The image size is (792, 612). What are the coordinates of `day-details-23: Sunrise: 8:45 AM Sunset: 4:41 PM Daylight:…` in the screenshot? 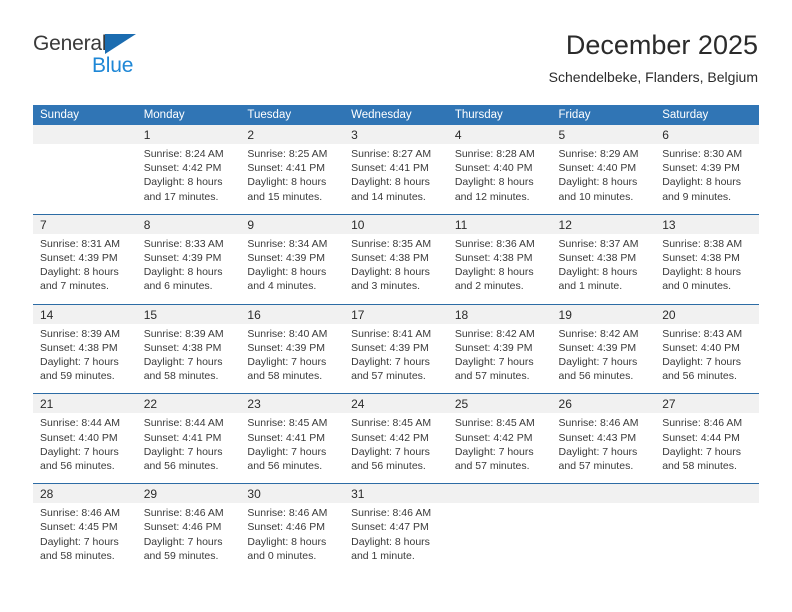 It's located at (292, 448).